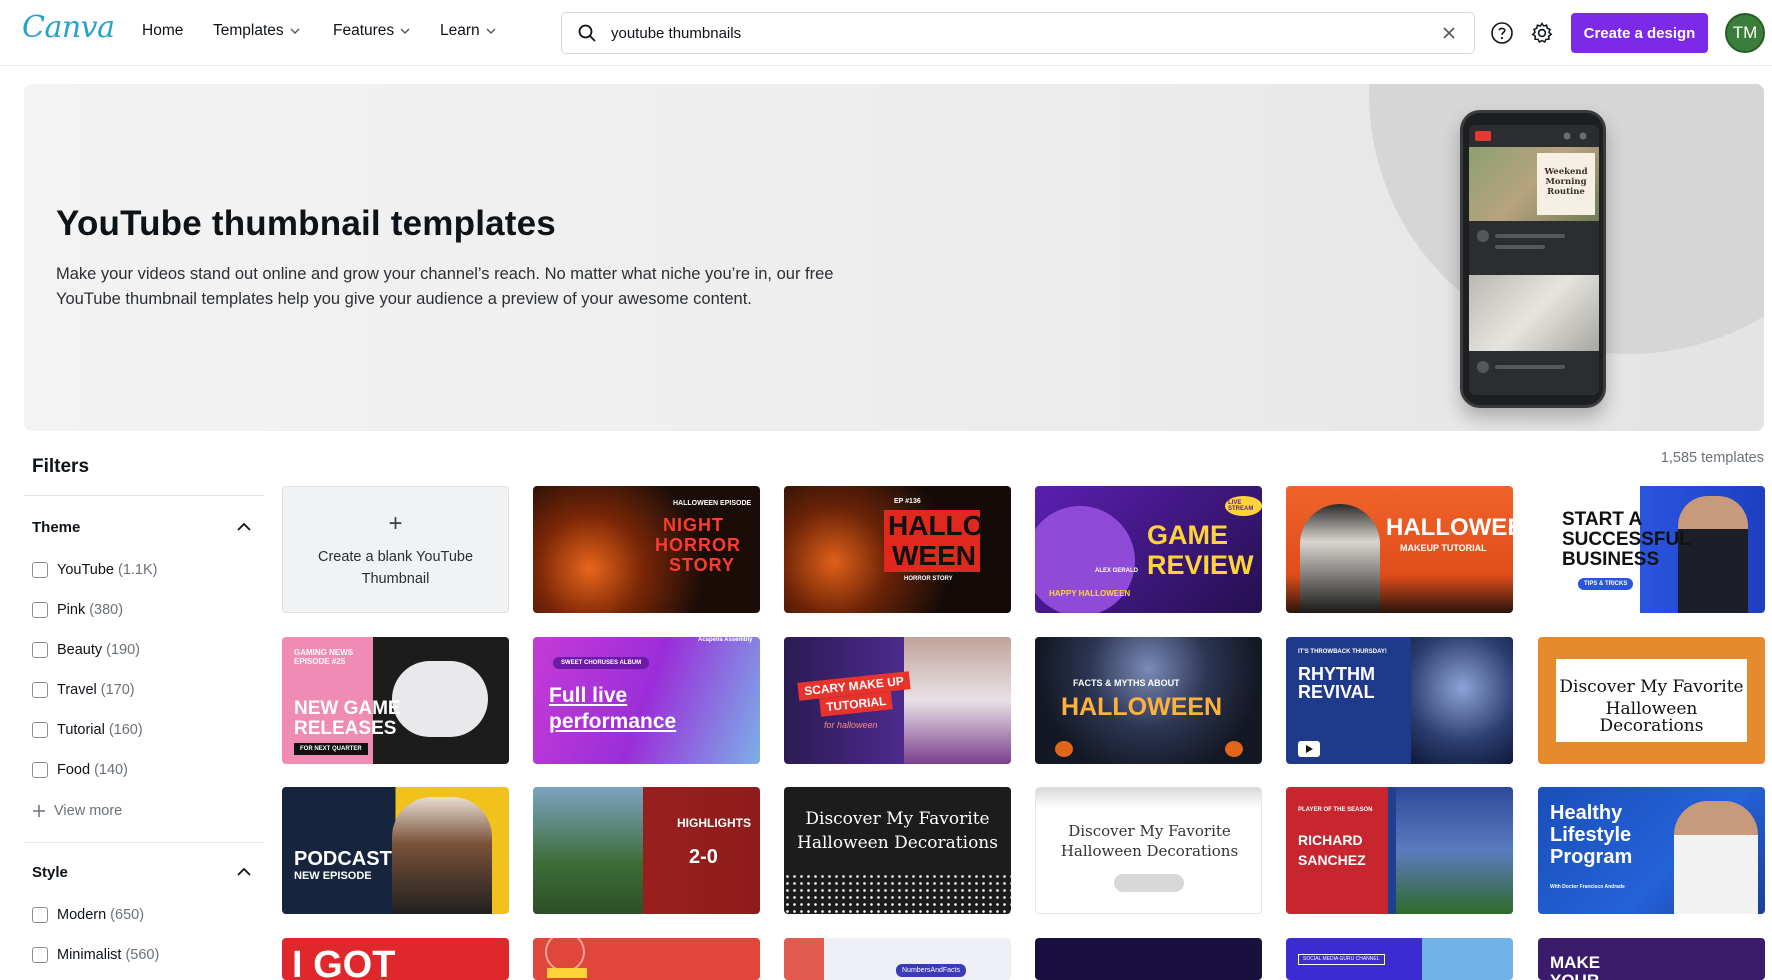 This screenshot has width=1772, height=980. I want to click on tile-text: Halloween Decorations, so click(1149, 851).